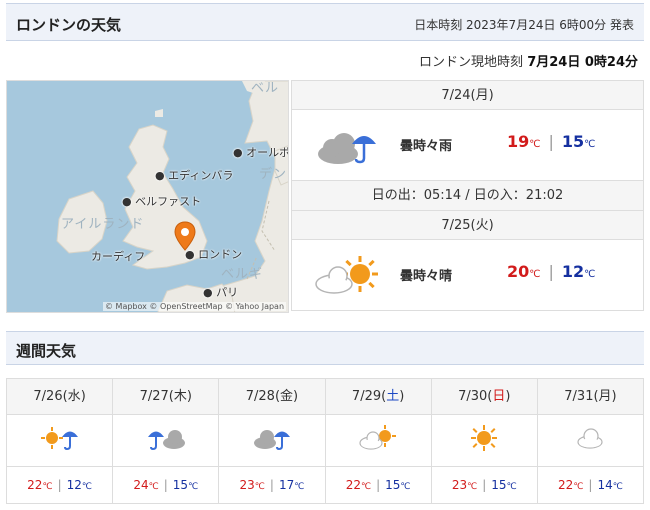 This screenshot has height=510, width=650. Describe the element at coordinates (272, 485) in the screenshot. I see `weekly-temps: 23℃ | 17℃` at that location.